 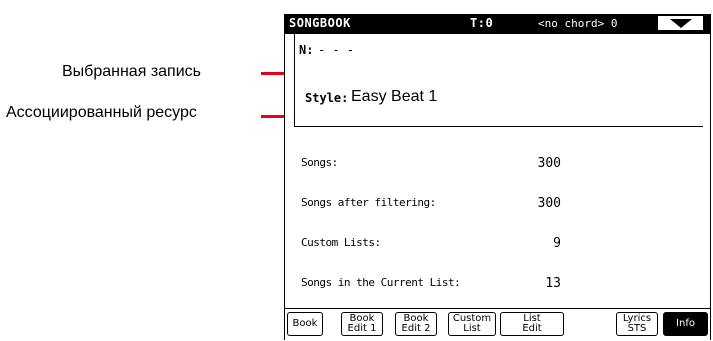 I want to click on info-row-songs: Songs: 300, so click(x=431, y=164).